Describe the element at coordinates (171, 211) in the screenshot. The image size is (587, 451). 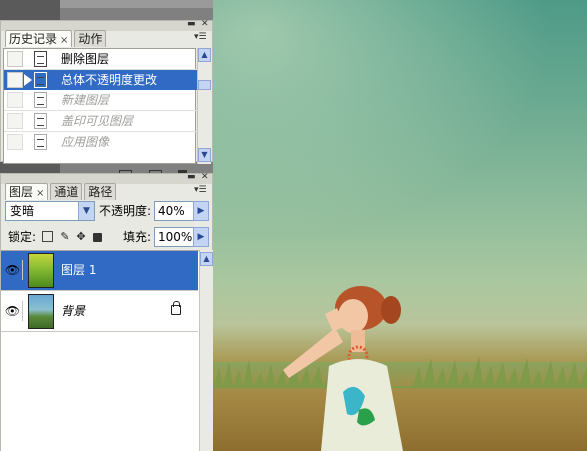
I see `opacity-value: 40%` at that location.